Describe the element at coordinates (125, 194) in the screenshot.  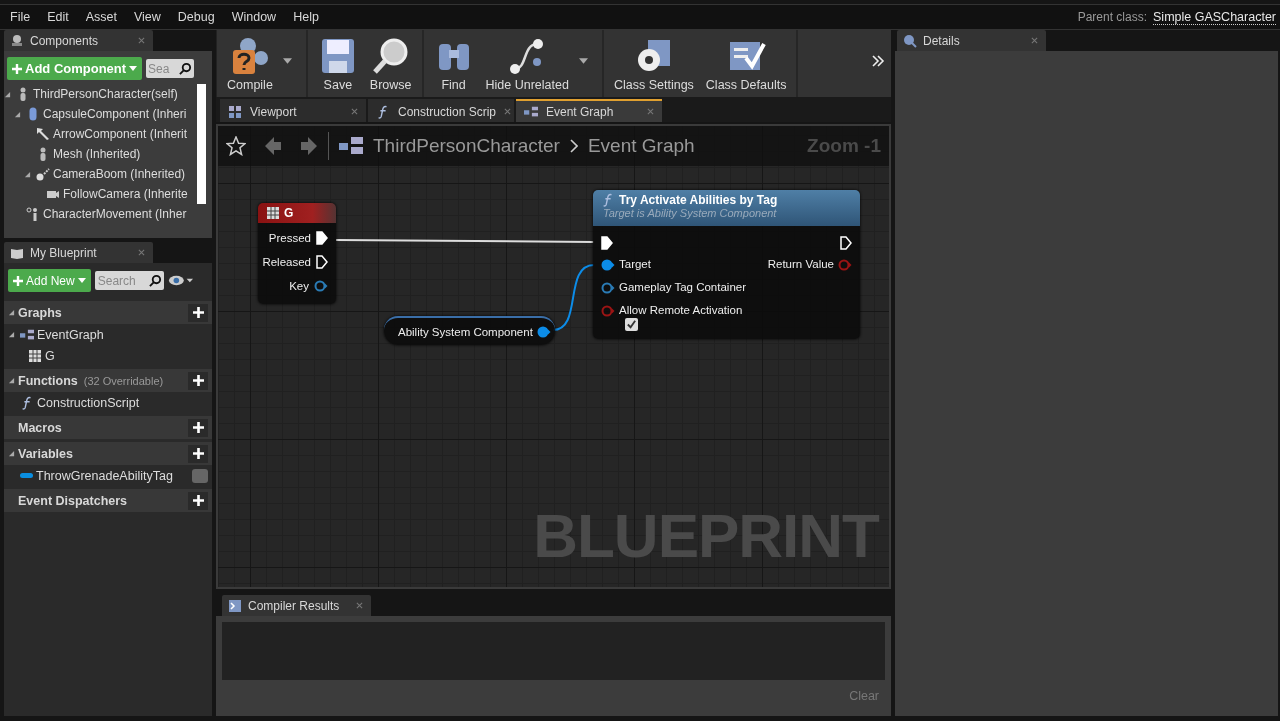
I see `tree-item: FollowCamera (Inherite` at that location.